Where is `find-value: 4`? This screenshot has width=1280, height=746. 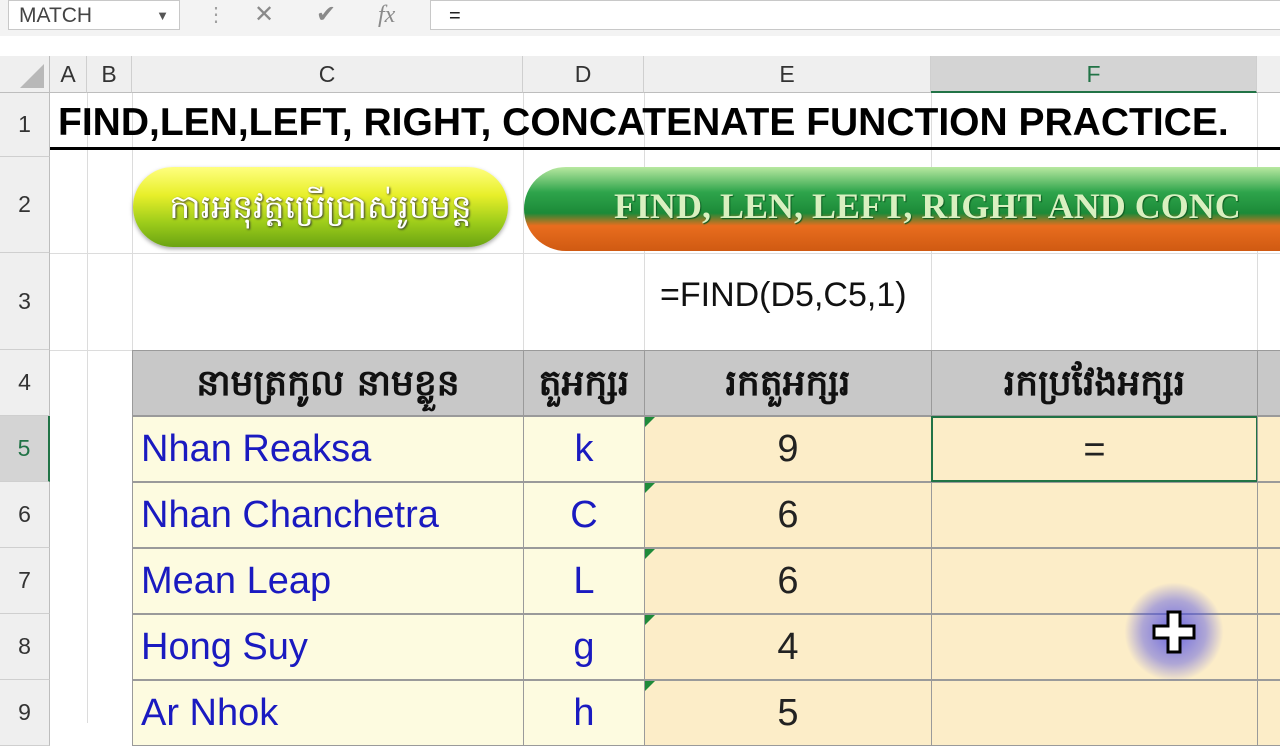
find-value: 4 is located at coordinates (788, 647).